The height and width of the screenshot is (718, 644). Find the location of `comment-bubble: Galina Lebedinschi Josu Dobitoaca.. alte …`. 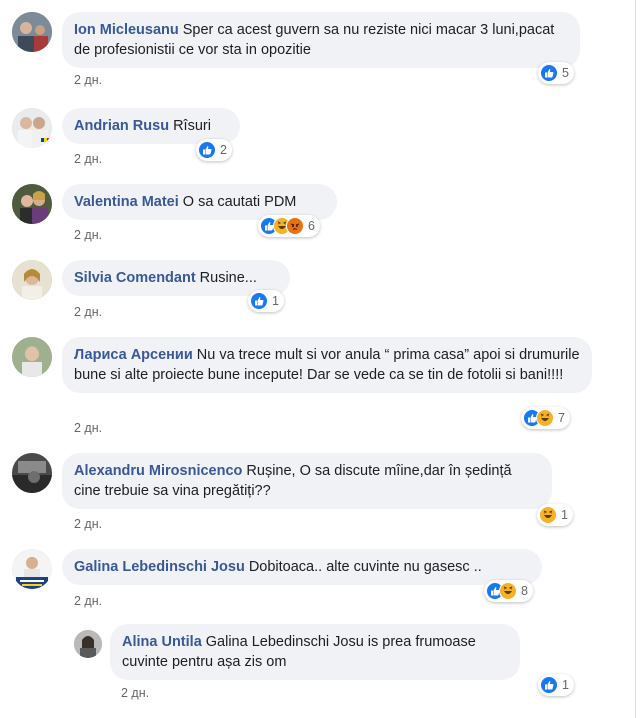

comment-bubble: Galina Lebedinschi Josu Dobitoaca.. alte … is located at coordinates (302, 567).